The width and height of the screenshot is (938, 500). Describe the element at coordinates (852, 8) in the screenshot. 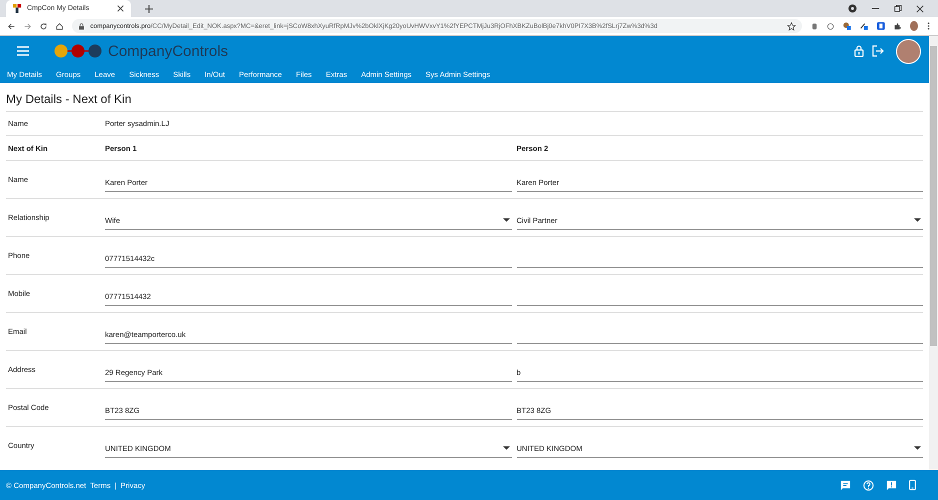

I see `record-icon` at that location.